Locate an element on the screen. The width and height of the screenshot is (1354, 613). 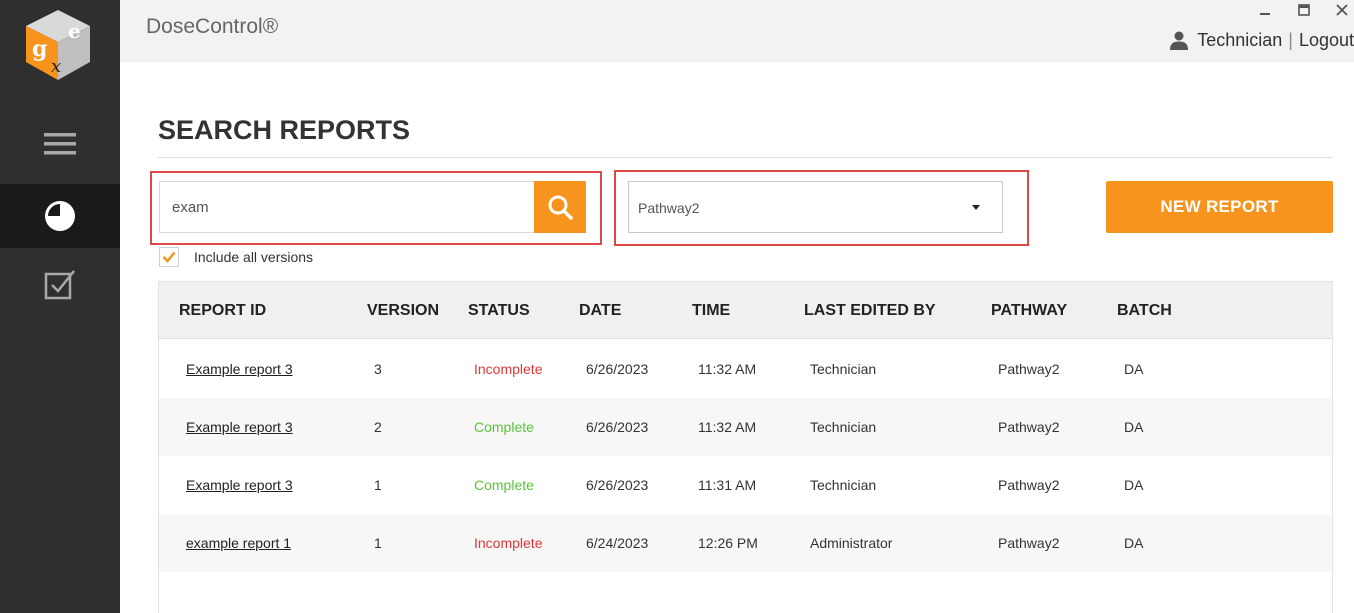
maximize-icon is located at coordinates (1304, 10).